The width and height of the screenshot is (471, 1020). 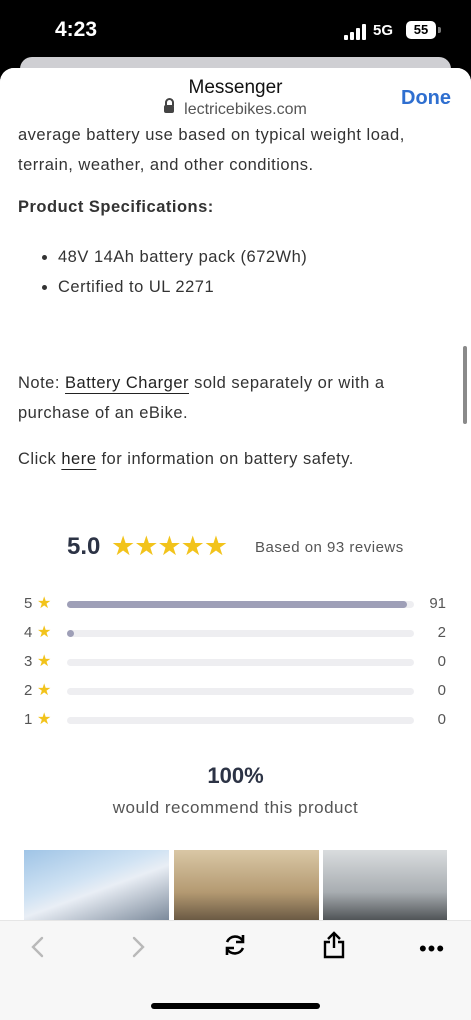 I want to click on chevron-left-icon, so click(x=38, y=949).